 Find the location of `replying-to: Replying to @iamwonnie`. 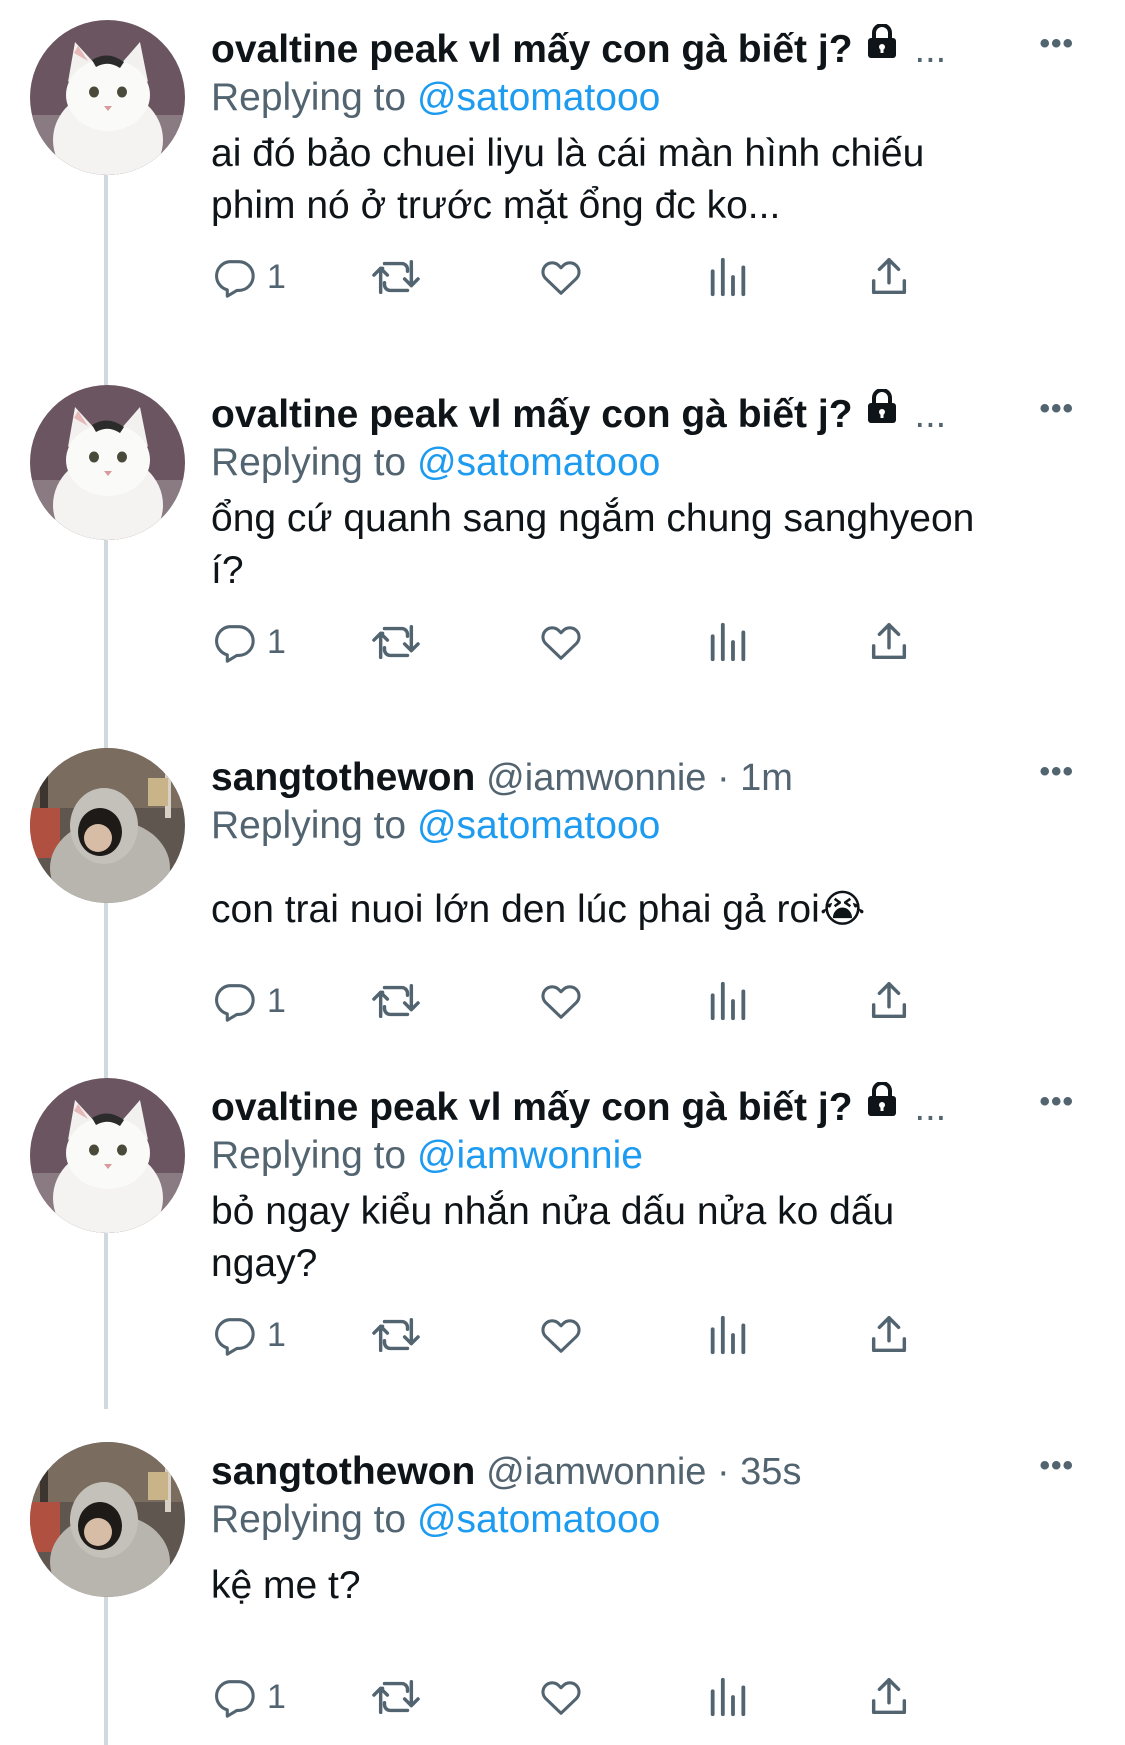

replying-to: Replying to @iamwonnie is located at coordinates (427, 1156).